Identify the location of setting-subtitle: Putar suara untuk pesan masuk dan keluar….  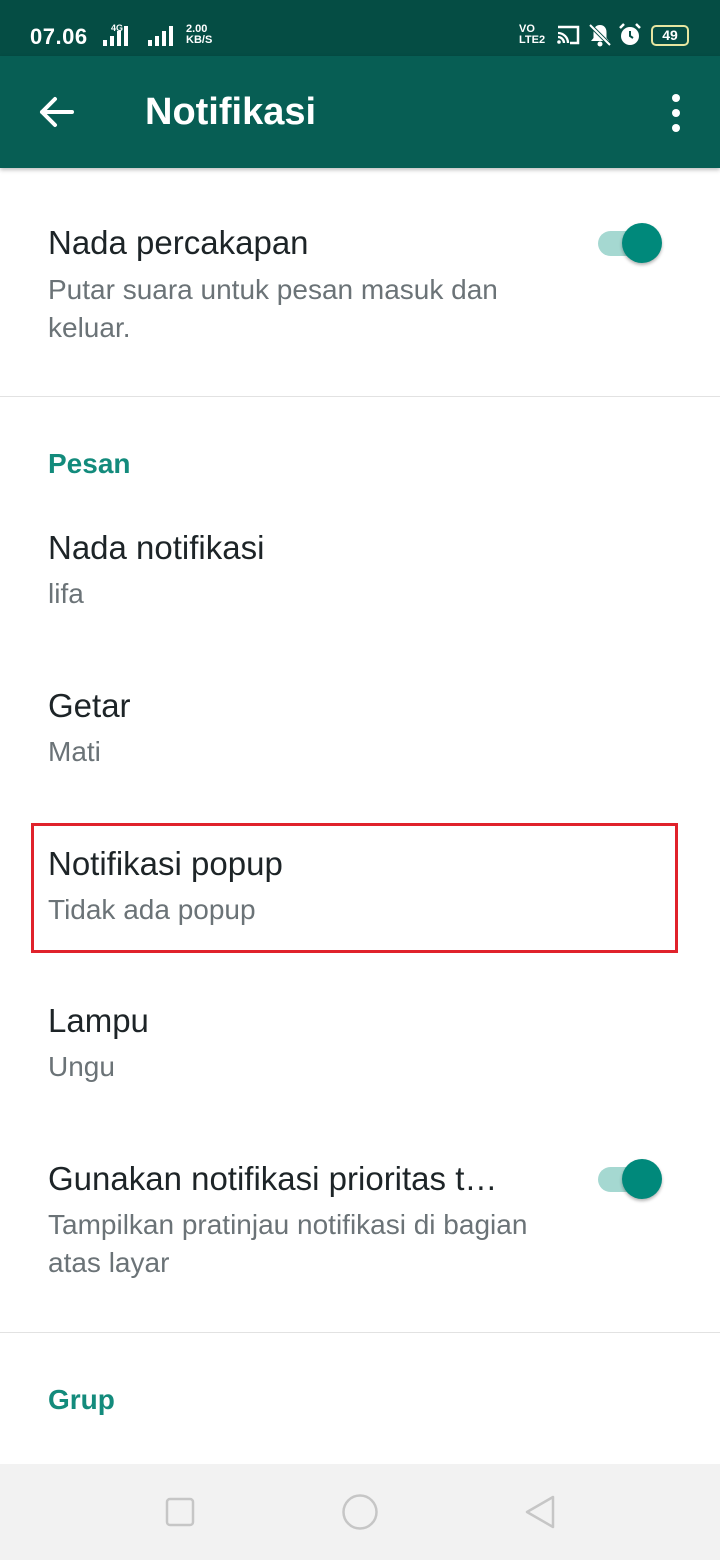
(273, 308).